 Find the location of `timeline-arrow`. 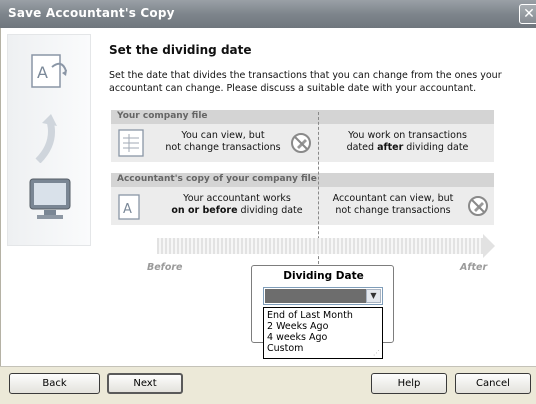

timeline-arrow is located at coordinates (320, 246).